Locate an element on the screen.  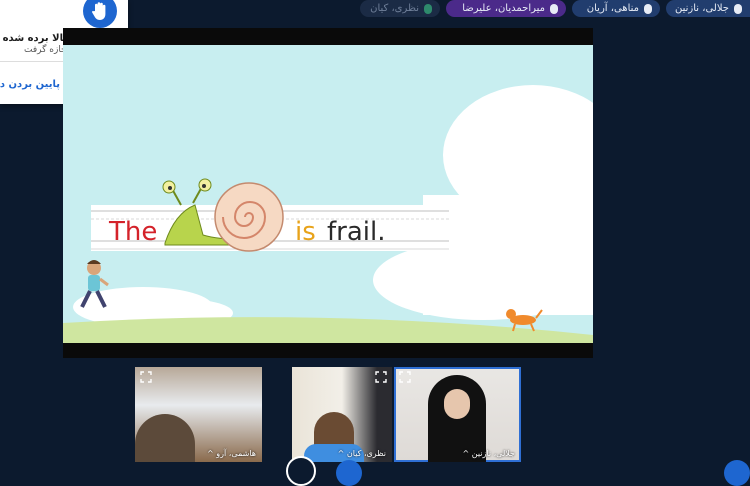
tile-name: هاشمی، آرو ^ is located at coordinates (231, 453).